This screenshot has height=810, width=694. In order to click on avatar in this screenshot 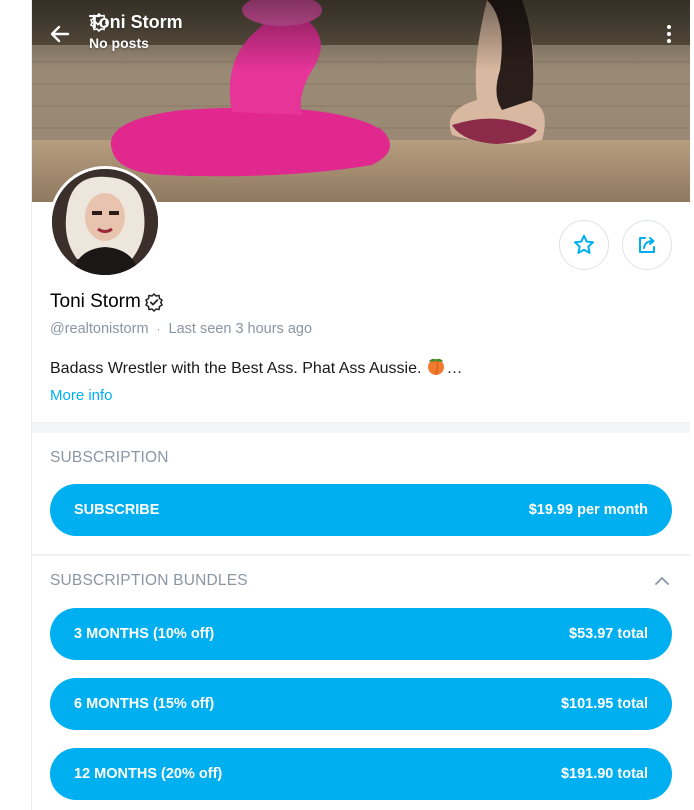, I will do `click(105, 222)`.